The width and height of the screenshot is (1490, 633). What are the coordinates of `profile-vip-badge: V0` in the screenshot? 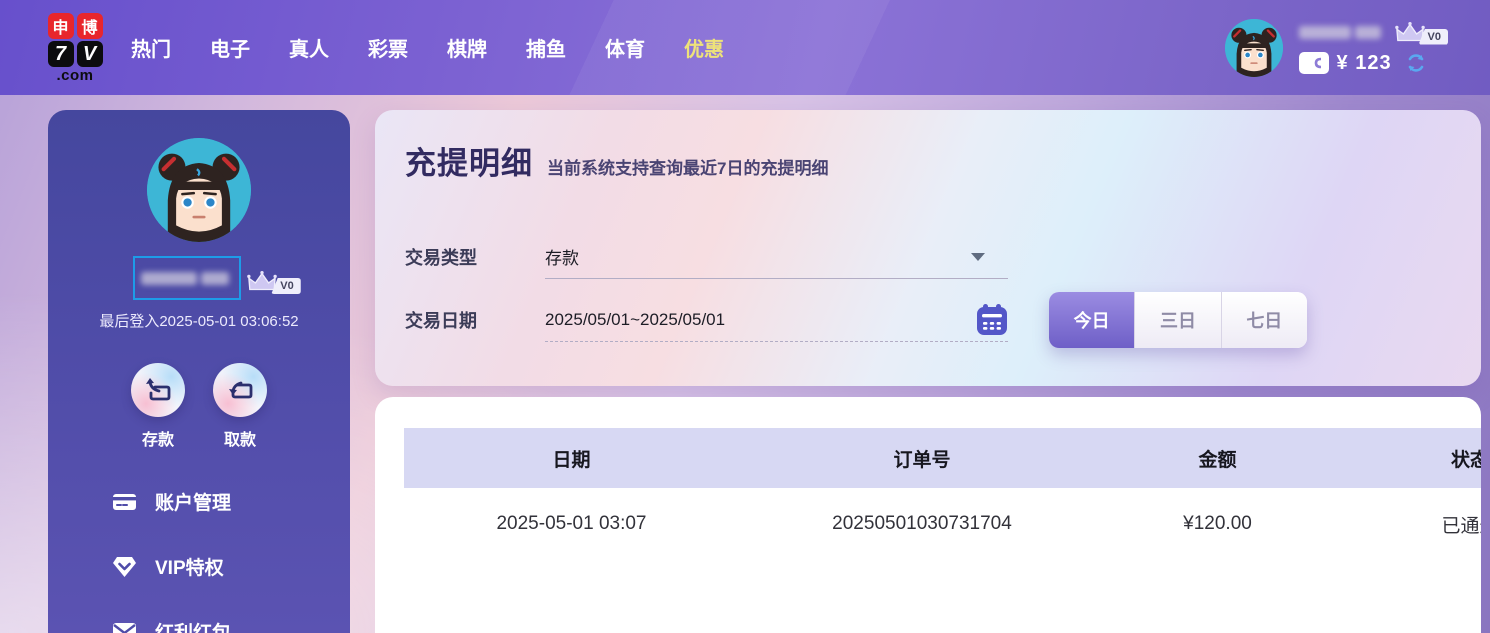 It's located at (274, 282).